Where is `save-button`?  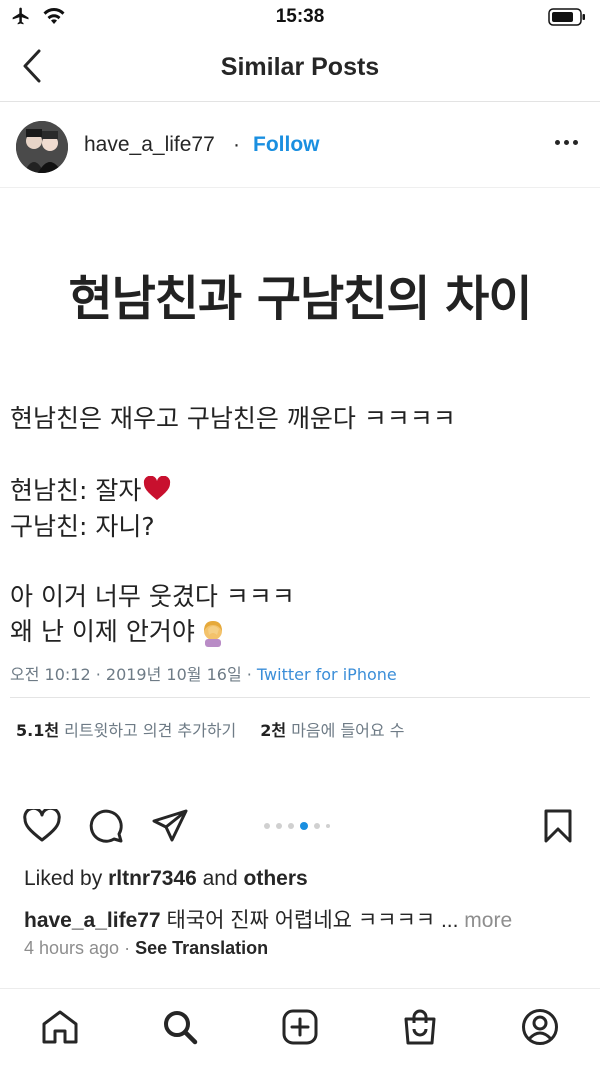
save-button is located at coordinates (558, 828).